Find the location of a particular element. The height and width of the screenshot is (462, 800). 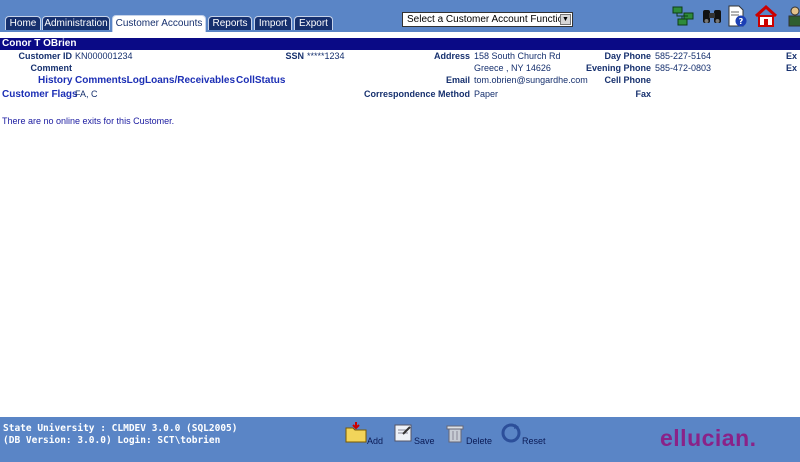

fax-label: Fax is located at coordinates (643, 94).